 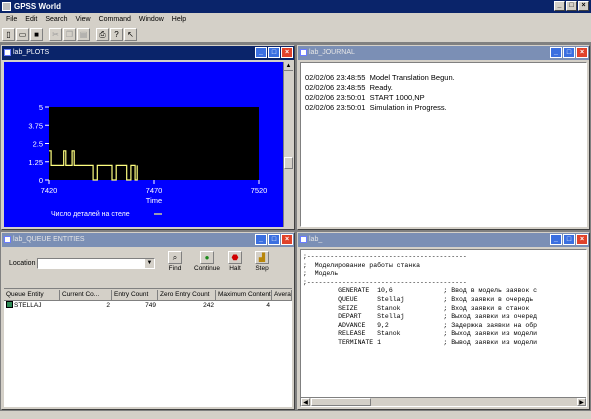 I want to click on plot-background, so click(x=154, y=143).